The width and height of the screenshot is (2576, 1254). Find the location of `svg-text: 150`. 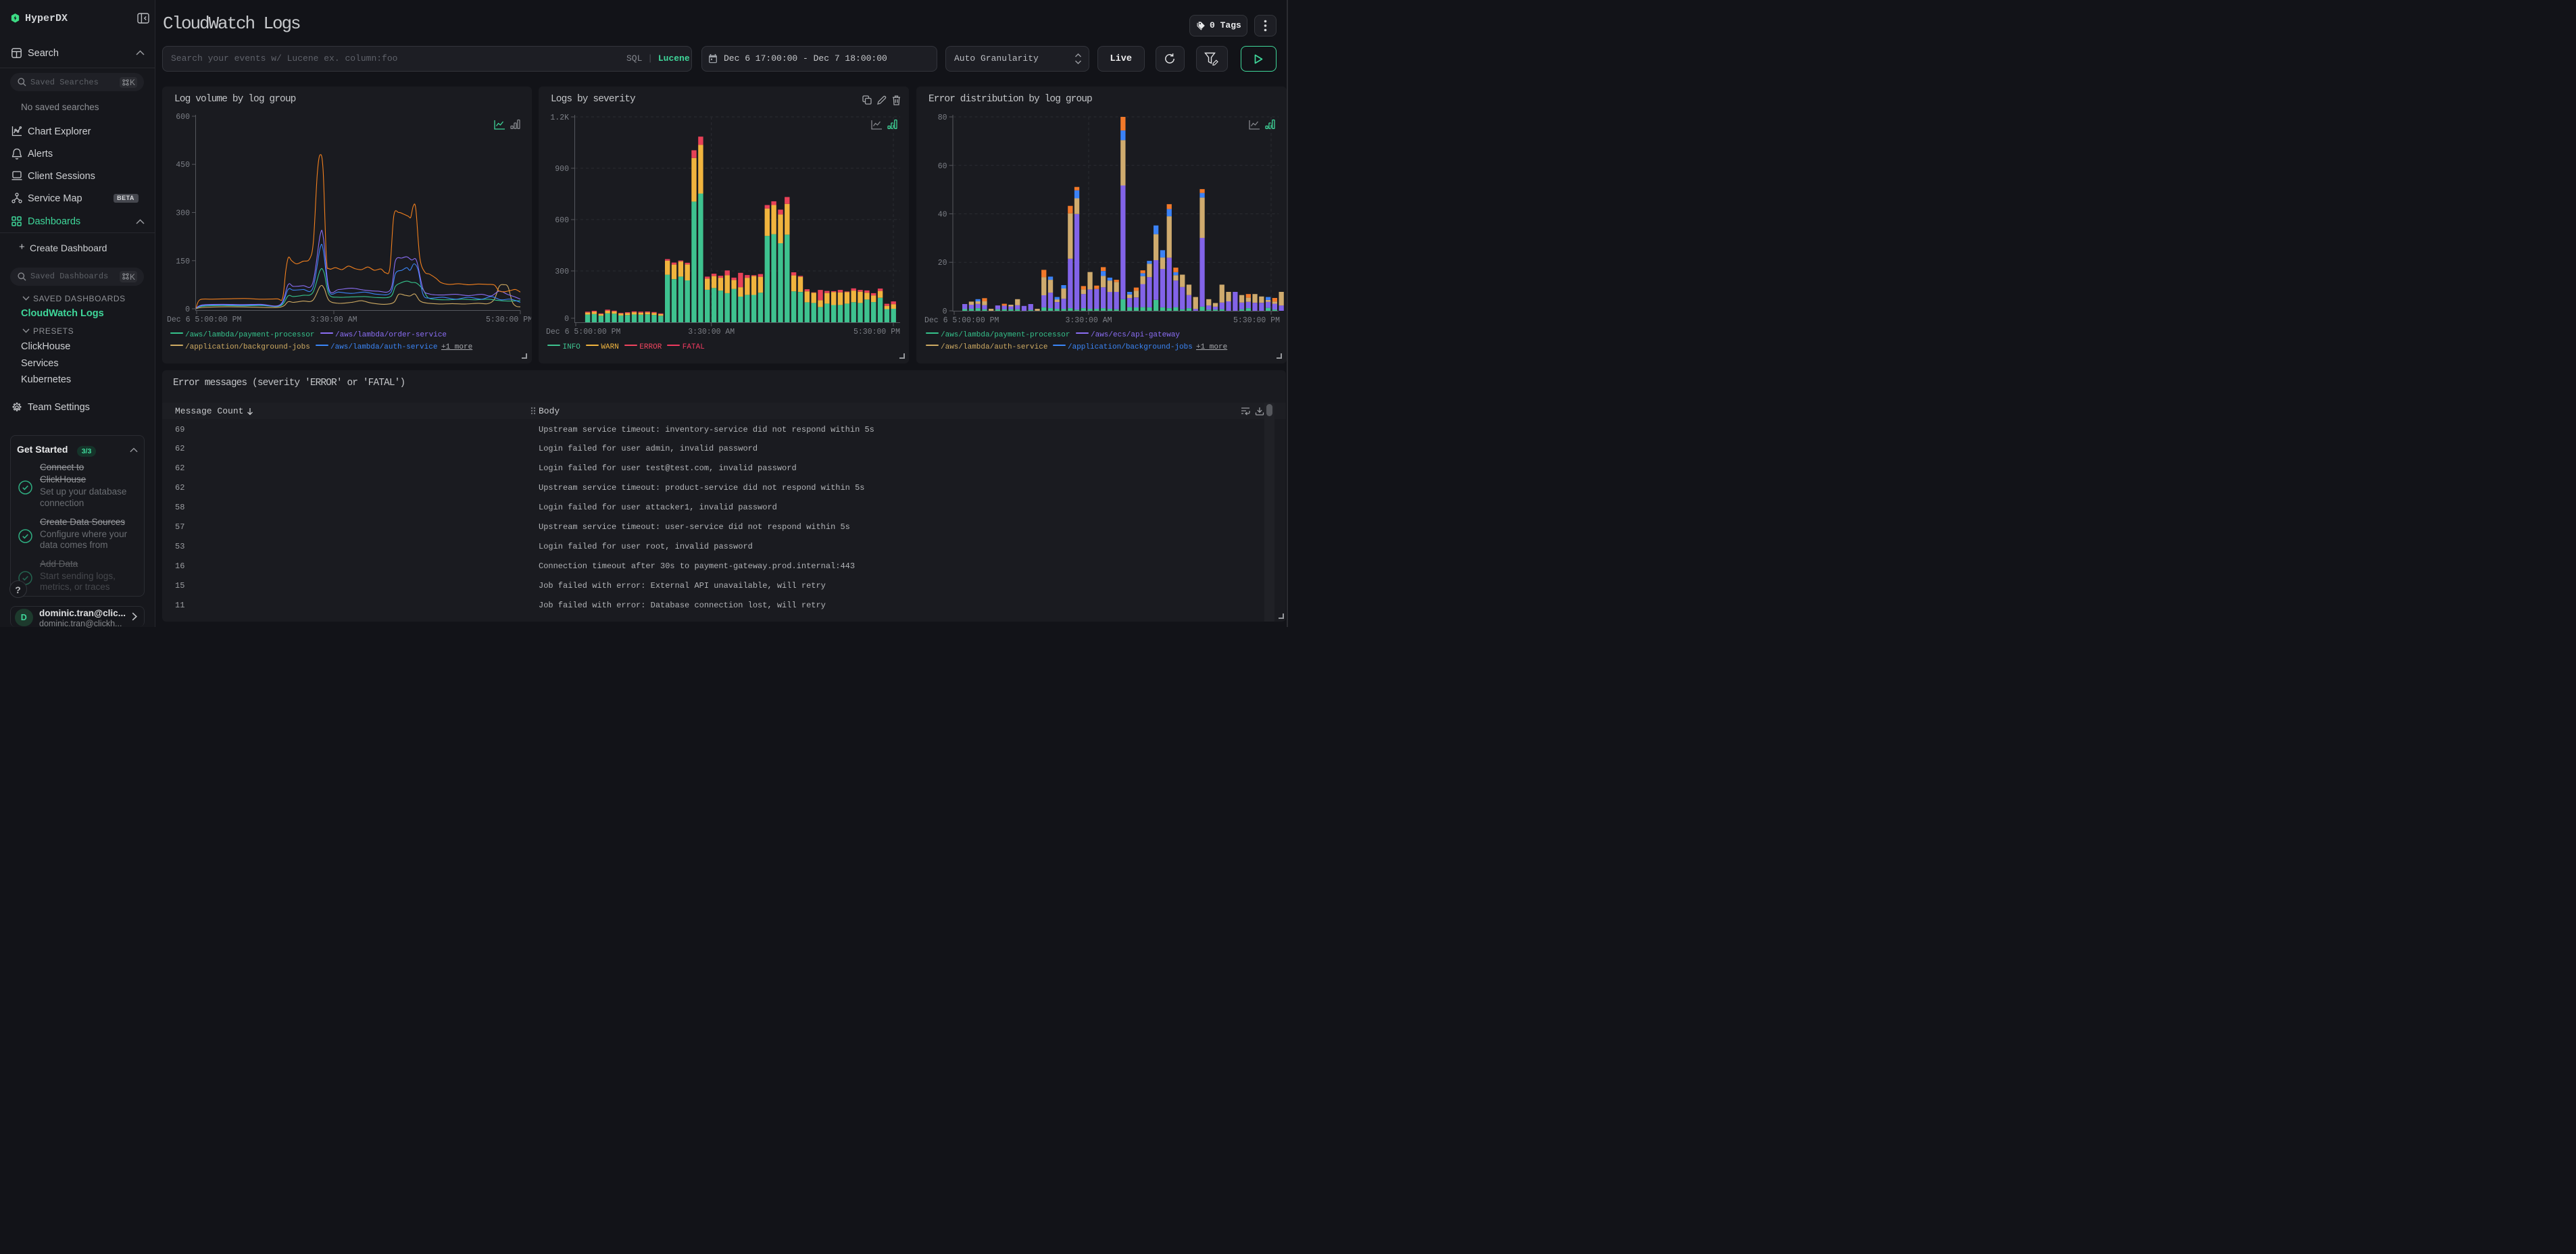

svg-text: 150 is located at coordinates (183, 261).